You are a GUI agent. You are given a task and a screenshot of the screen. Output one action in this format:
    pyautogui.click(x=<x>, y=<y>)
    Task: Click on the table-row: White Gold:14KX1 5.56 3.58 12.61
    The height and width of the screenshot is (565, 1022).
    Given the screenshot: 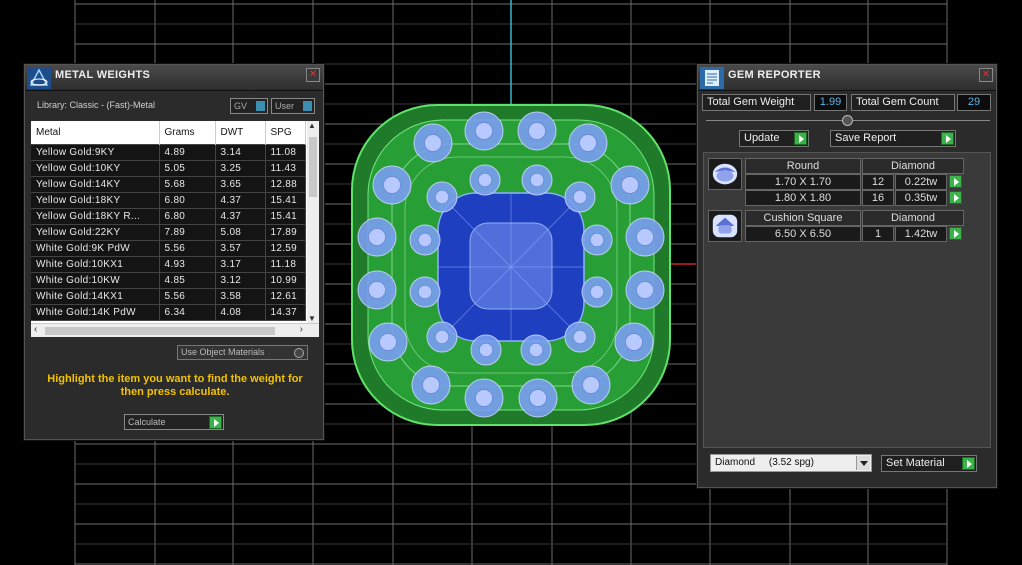 What is the action you would take?
    pyautogui.click(x=168, y=296)
    